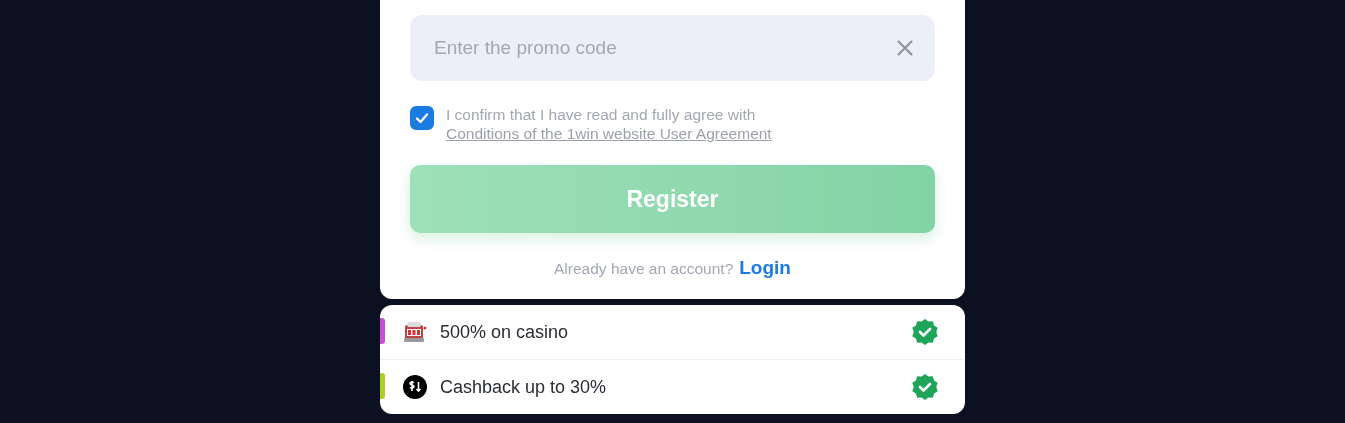 Image resolution: width=1345 pixels, height=423 pixels. Describe the element at coordinates (672, 199) in the screenshot. I see `register-button: Register` at that location.